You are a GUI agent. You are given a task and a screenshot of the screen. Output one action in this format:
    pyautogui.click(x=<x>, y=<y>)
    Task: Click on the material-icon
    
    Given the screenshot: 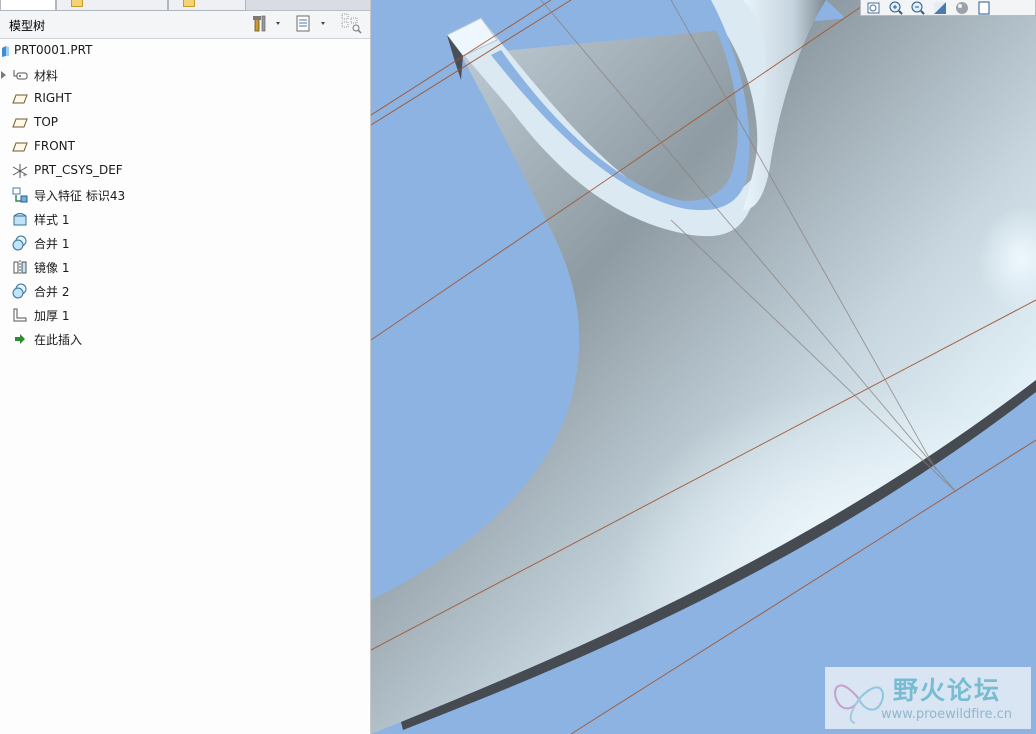 What is the action you would take?
    pyautogui.click(x=20, y=75)
    